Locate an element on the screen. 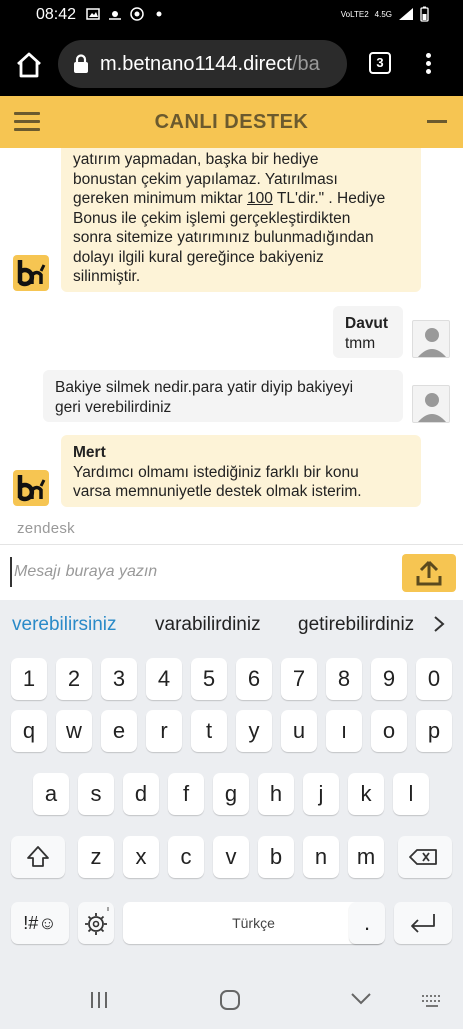 Image resolution: width=463 pixels, height=1029 pixels. message-text: tmm is located at coordinates (360, 343).